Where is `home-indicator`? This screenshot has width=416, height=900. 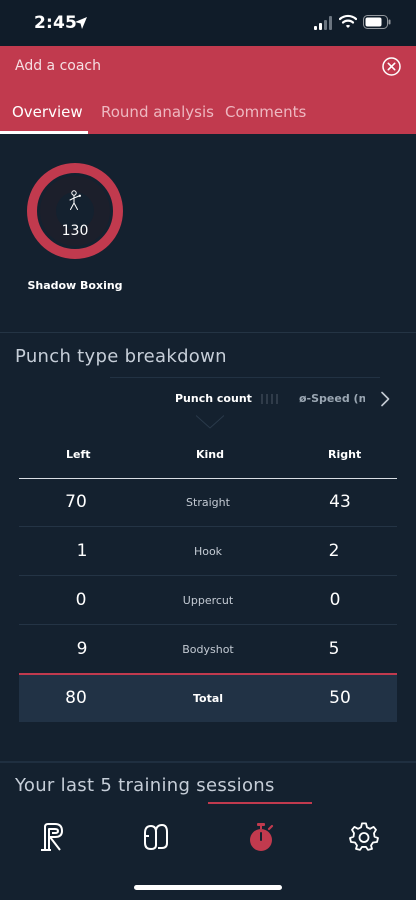
home-indicator is located at coordinates (208, 887).